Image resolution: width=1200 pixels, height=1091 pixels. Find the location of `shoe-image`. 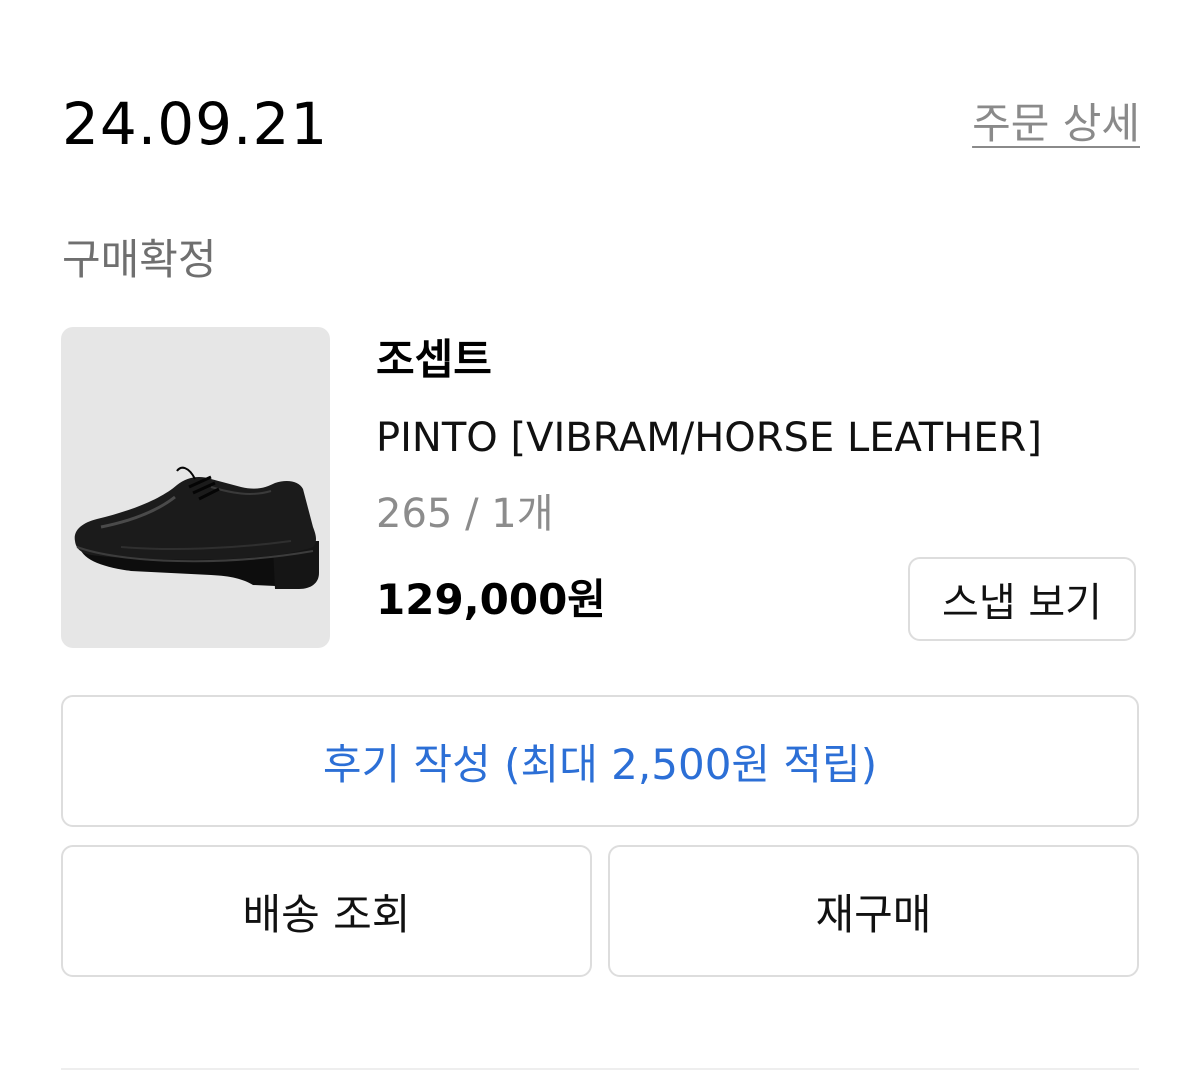

shoe-image is located at coordinates (196, 527).